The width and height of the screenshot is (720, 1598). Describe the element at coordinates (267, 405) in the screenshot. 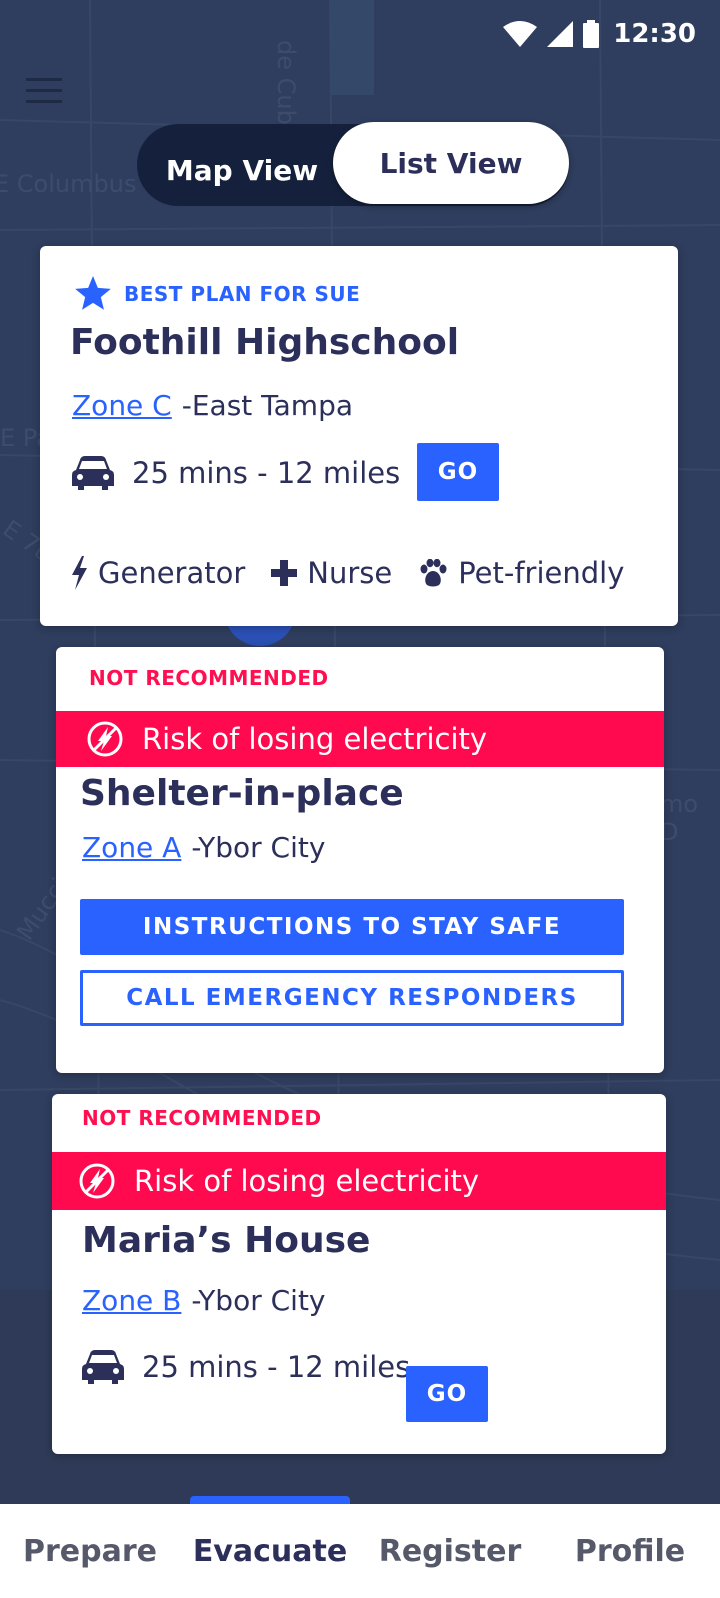

I see `zone-area: -East Tampa` at that location.